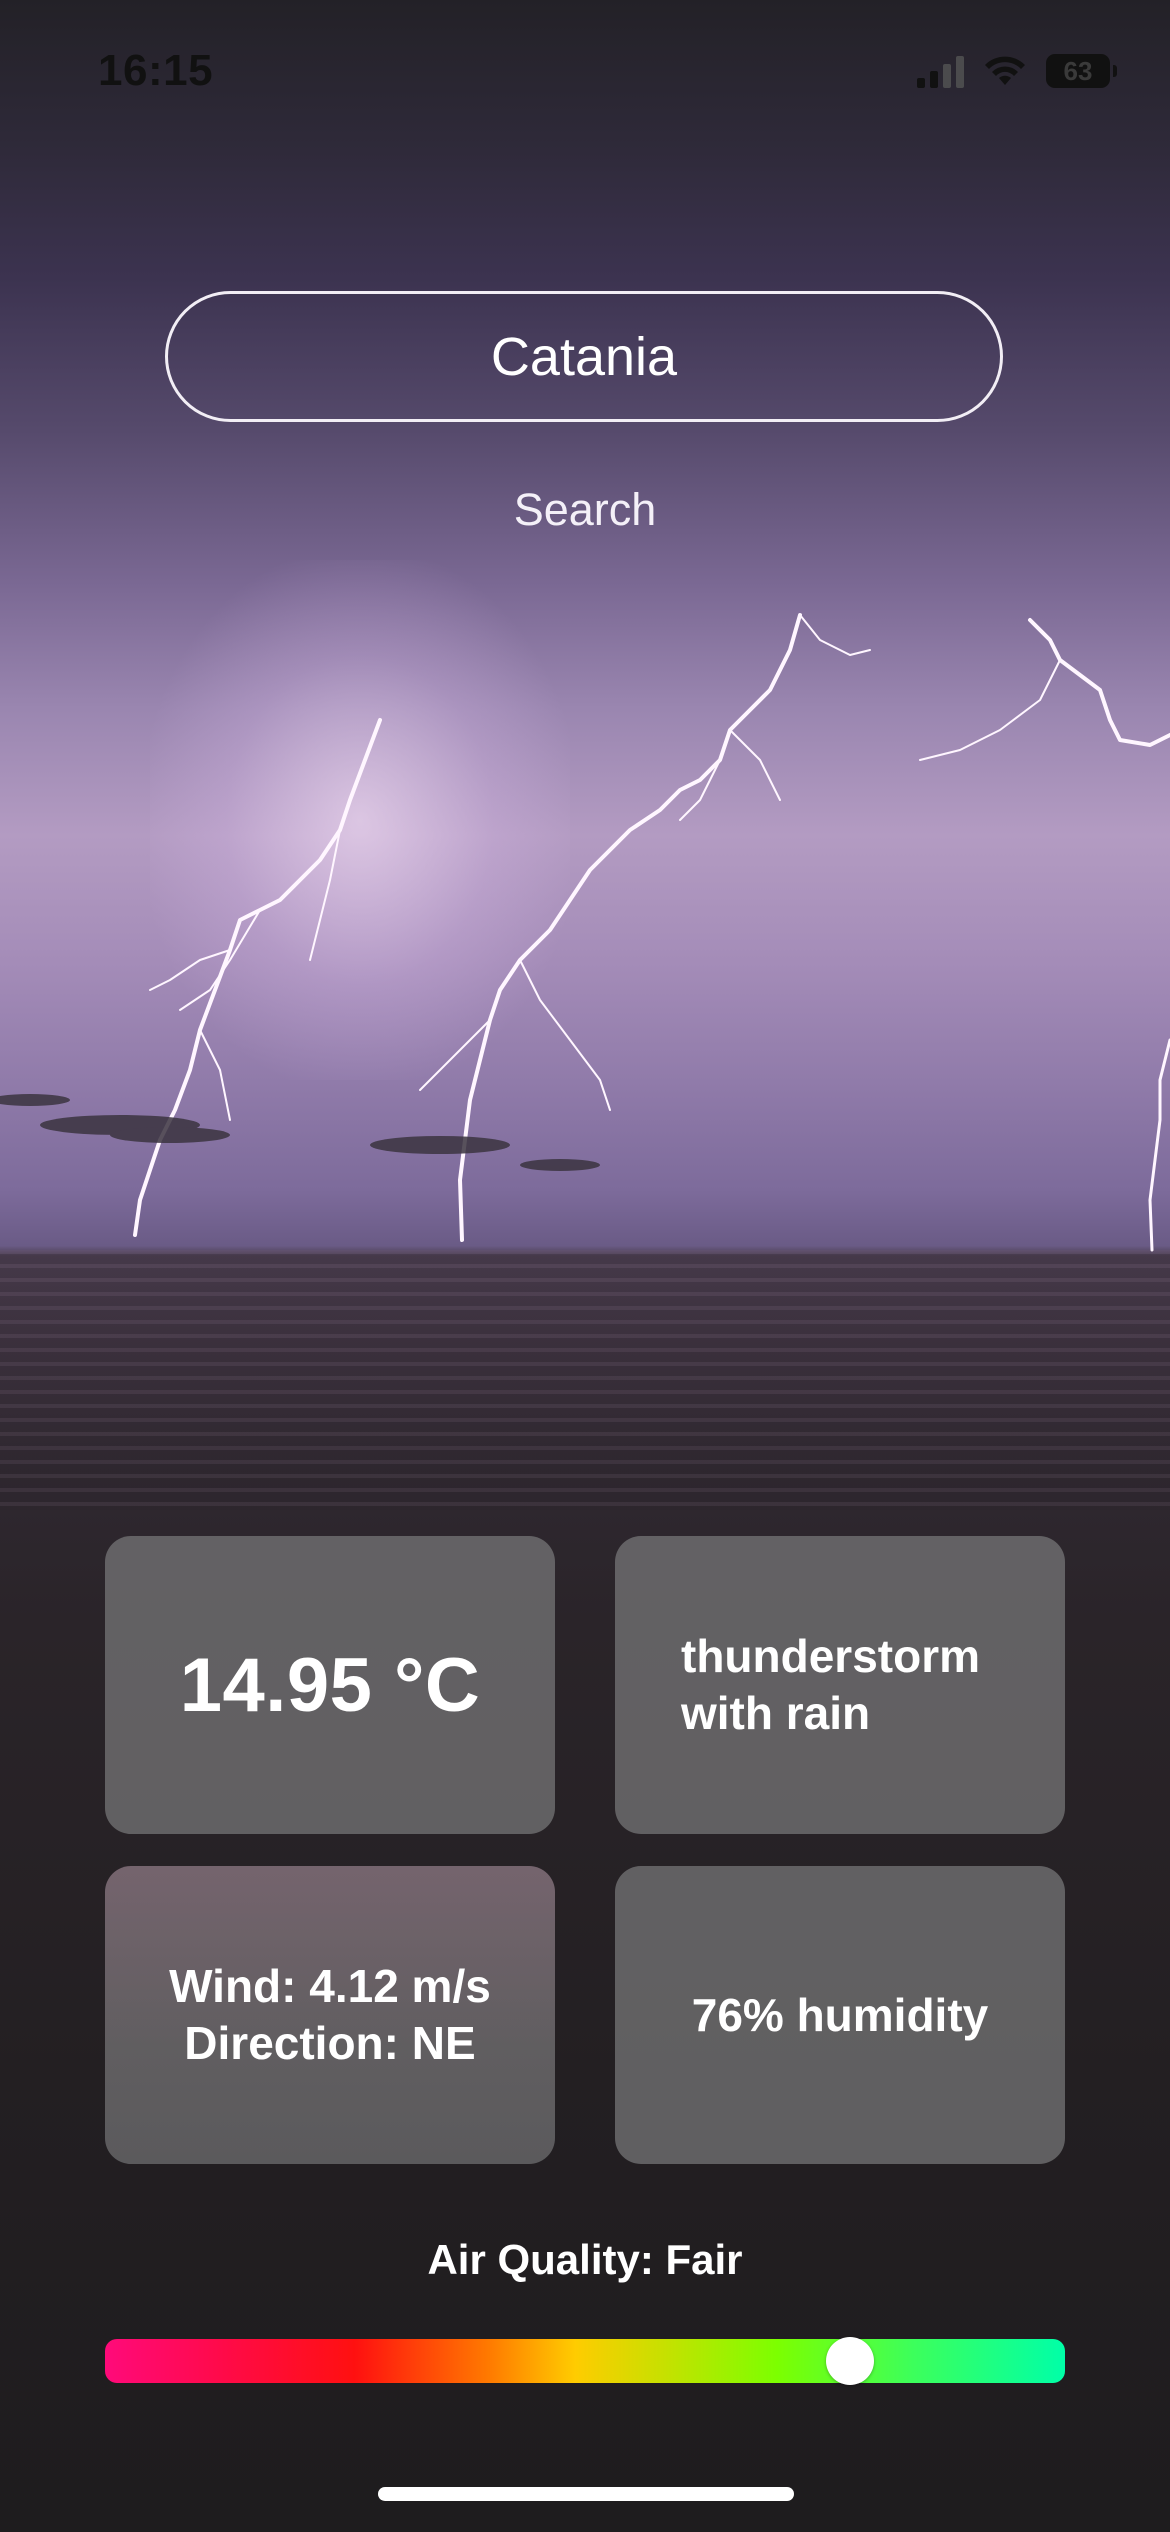 Image resolution: width=1170 pixels, height=2532 pixels. I want to click on battery-level: 63, so click(1078, 70).